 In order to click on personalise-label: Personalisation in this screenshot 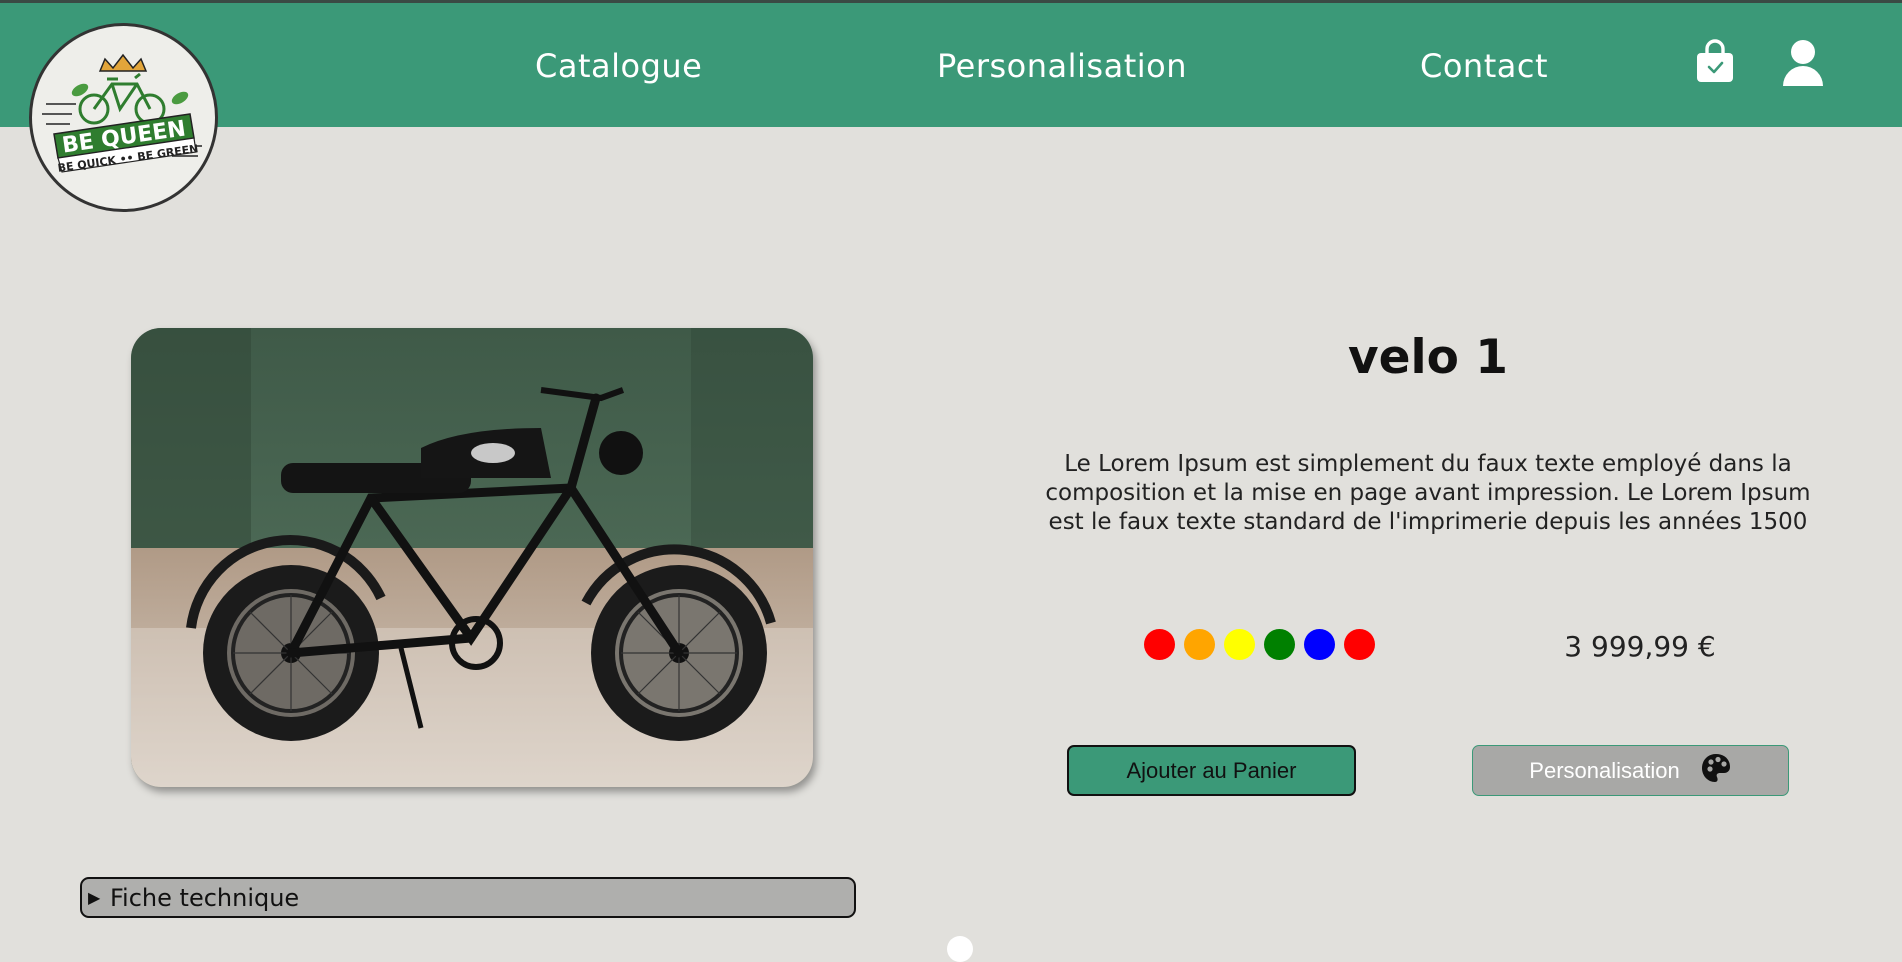, I will do `click(1604, 770)`.